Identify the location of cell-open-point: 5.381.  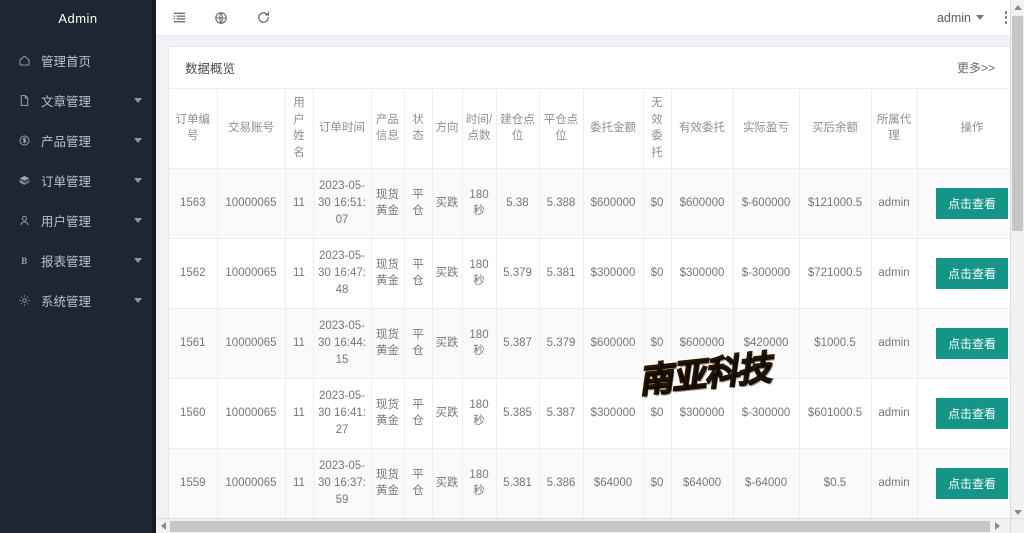
(518, 483).